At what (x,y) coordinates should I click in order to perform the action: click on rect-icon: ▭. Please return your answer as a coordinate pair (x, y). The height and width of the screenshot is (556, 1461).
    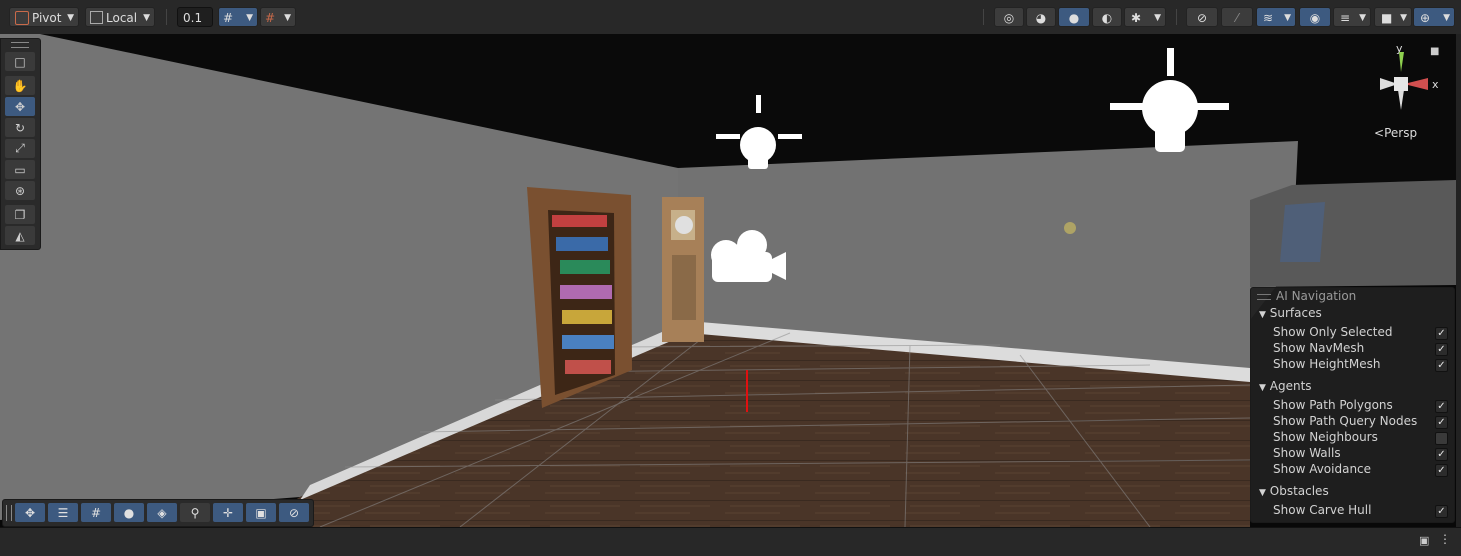
    Looking at the image, I should click on (20, 169).